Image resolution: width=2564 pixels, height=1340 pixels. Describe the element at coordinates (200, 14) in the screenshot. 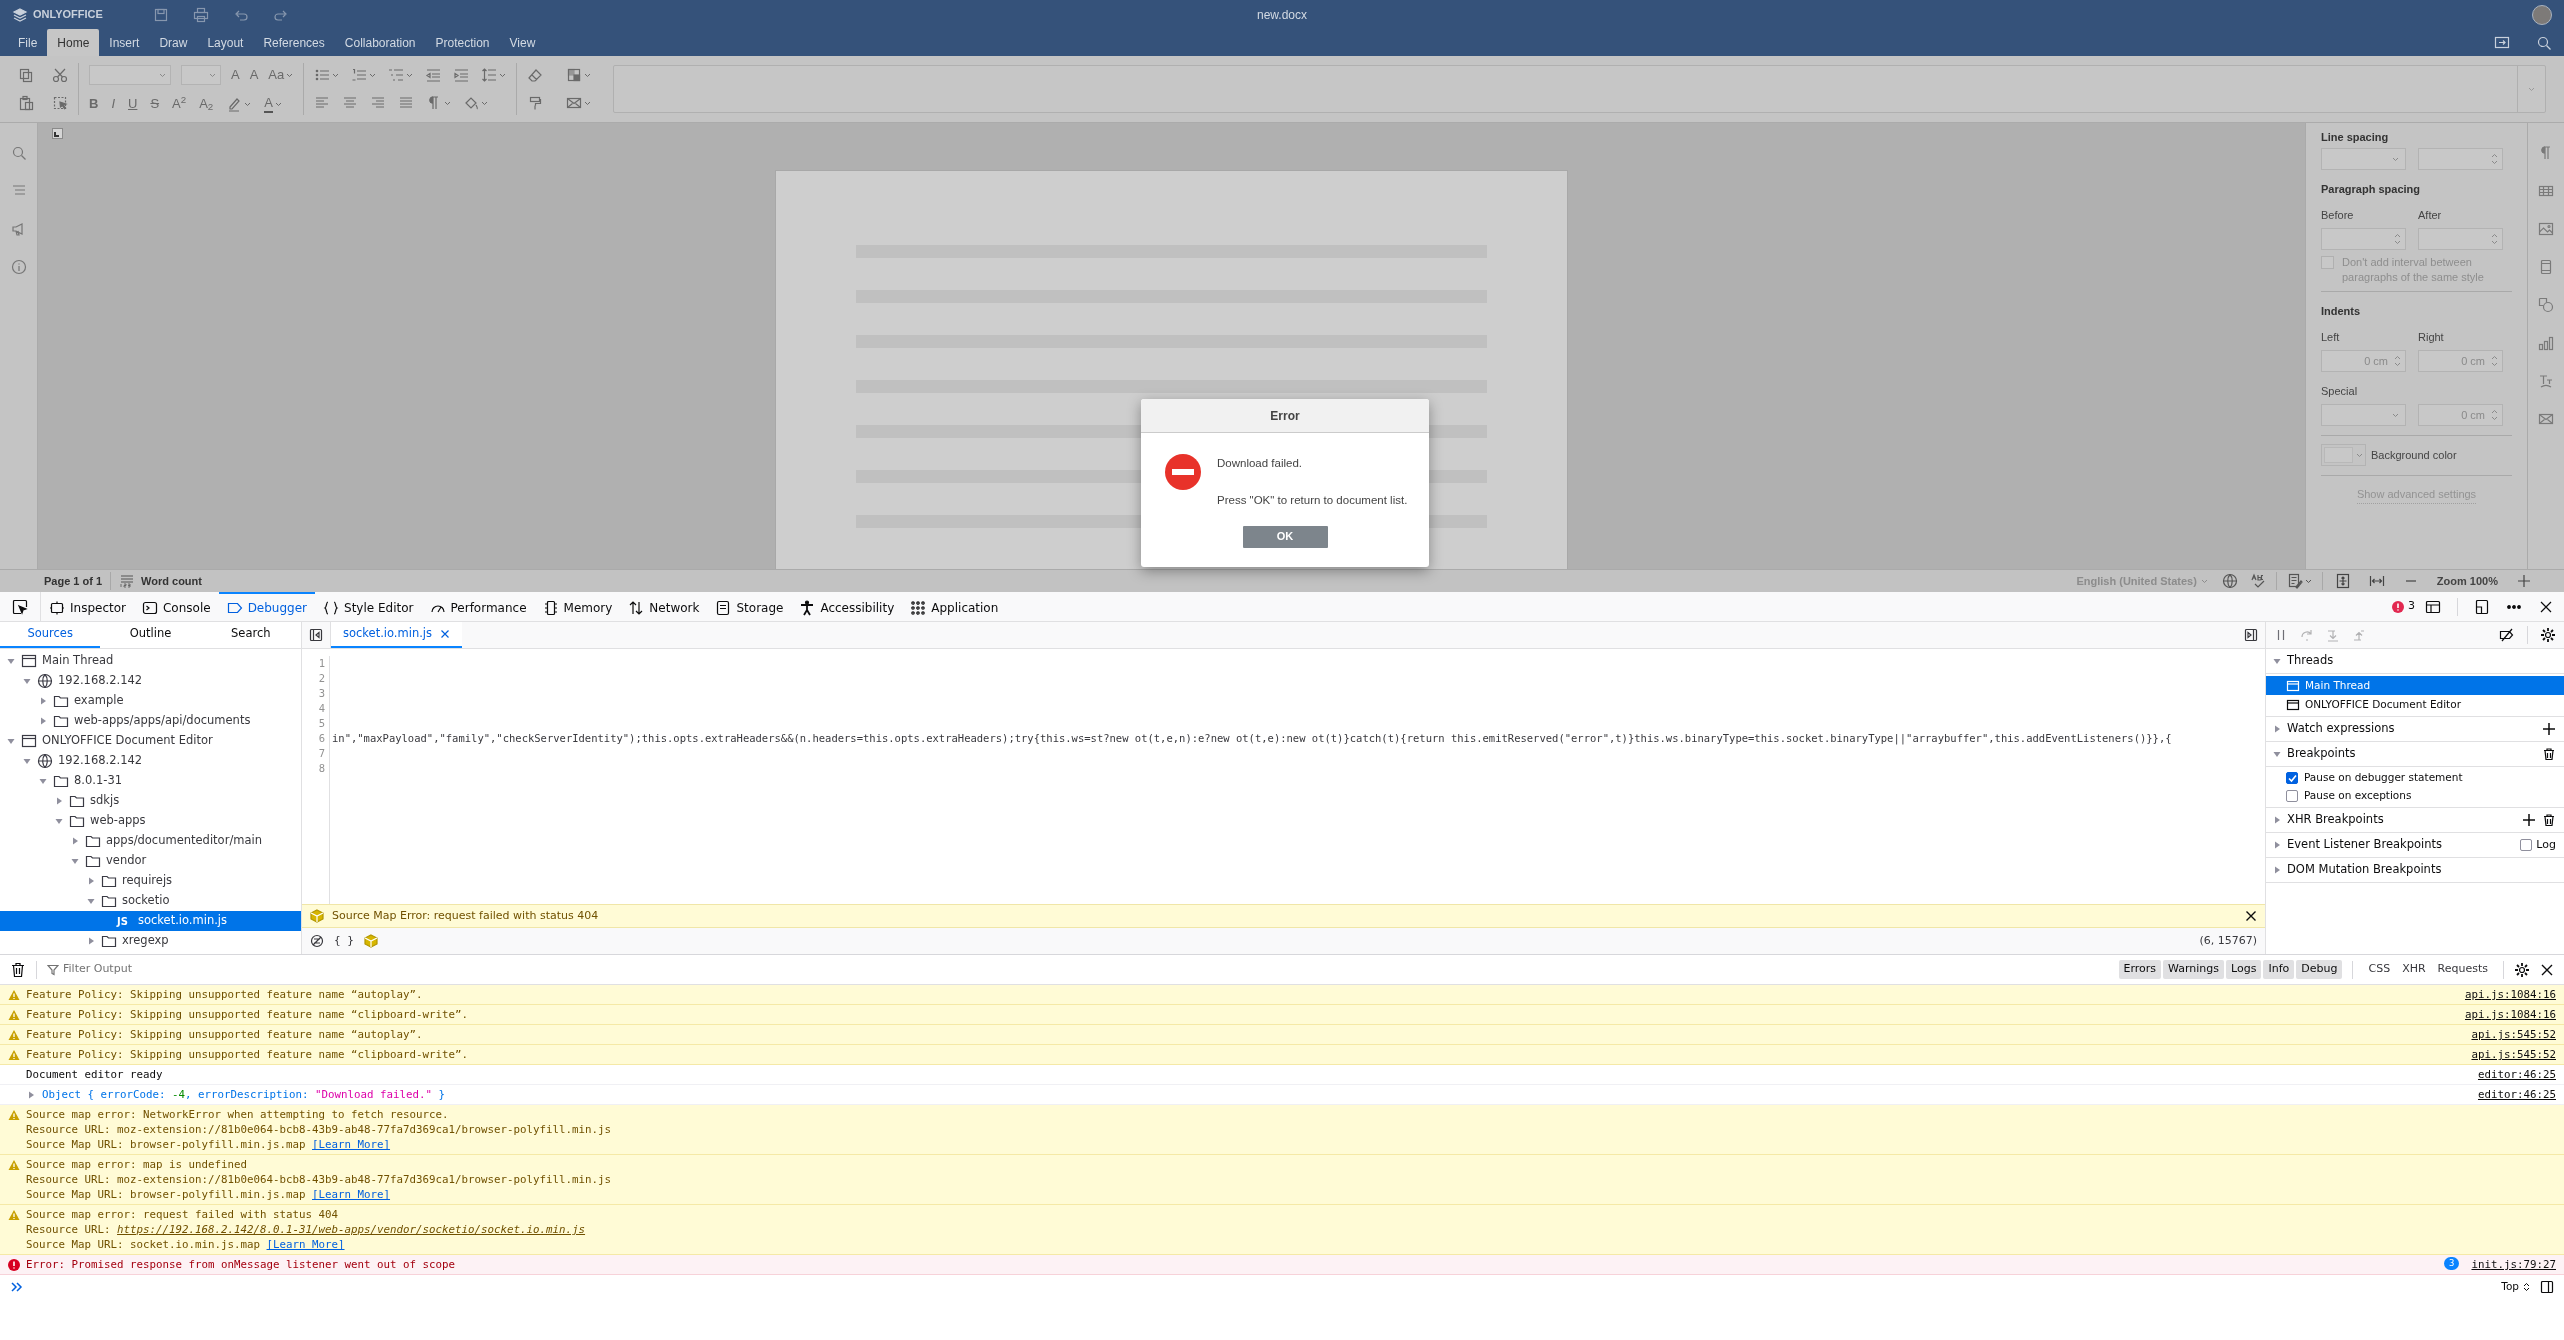

I see `print-icon` at that location.